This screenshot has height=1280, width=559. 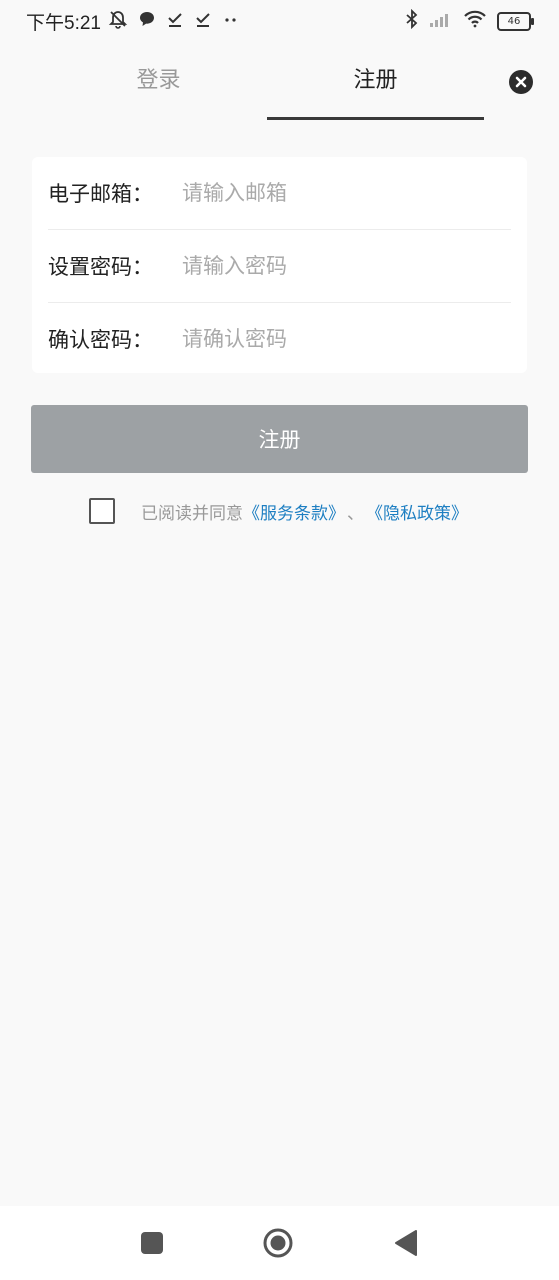 I want to click on agreement-text: 已阅读并同意, so click(x=192, y=513).